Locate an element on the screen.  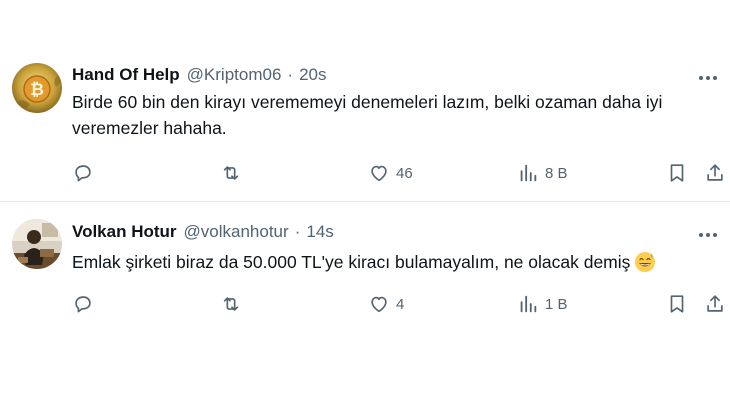
tweet-header: Volkan Hotur @volkanhotur · 14s is located at coordinates (203, 232).